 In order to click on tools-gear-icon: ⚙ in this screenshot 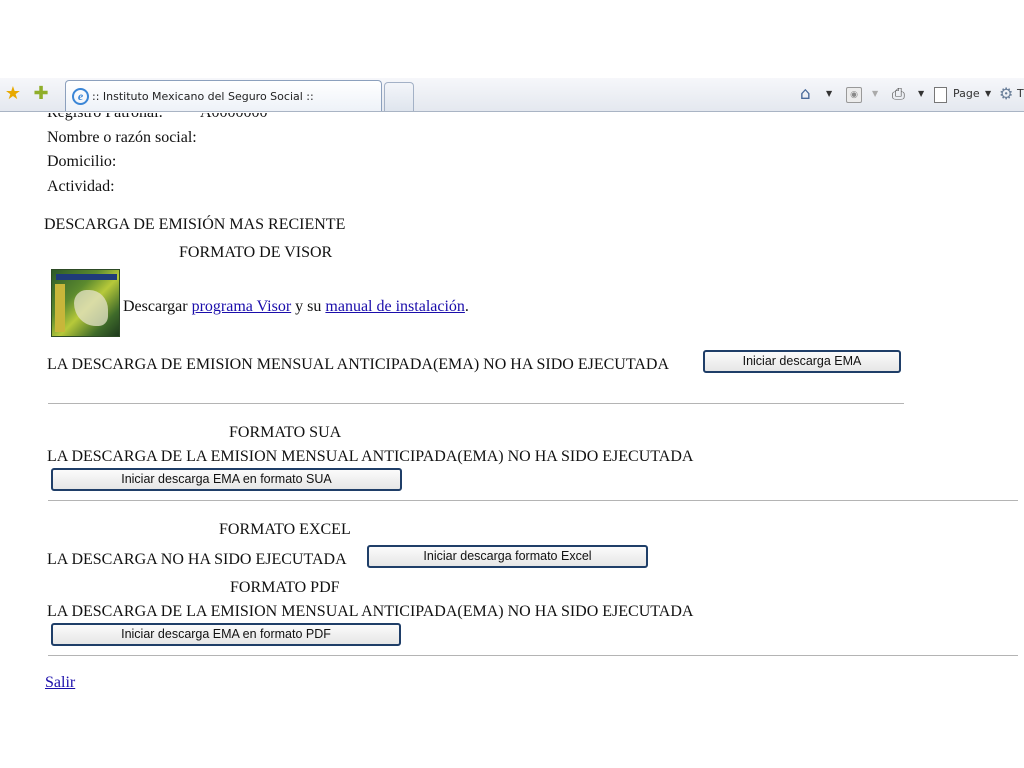, I will do `click(1006, 94)`.